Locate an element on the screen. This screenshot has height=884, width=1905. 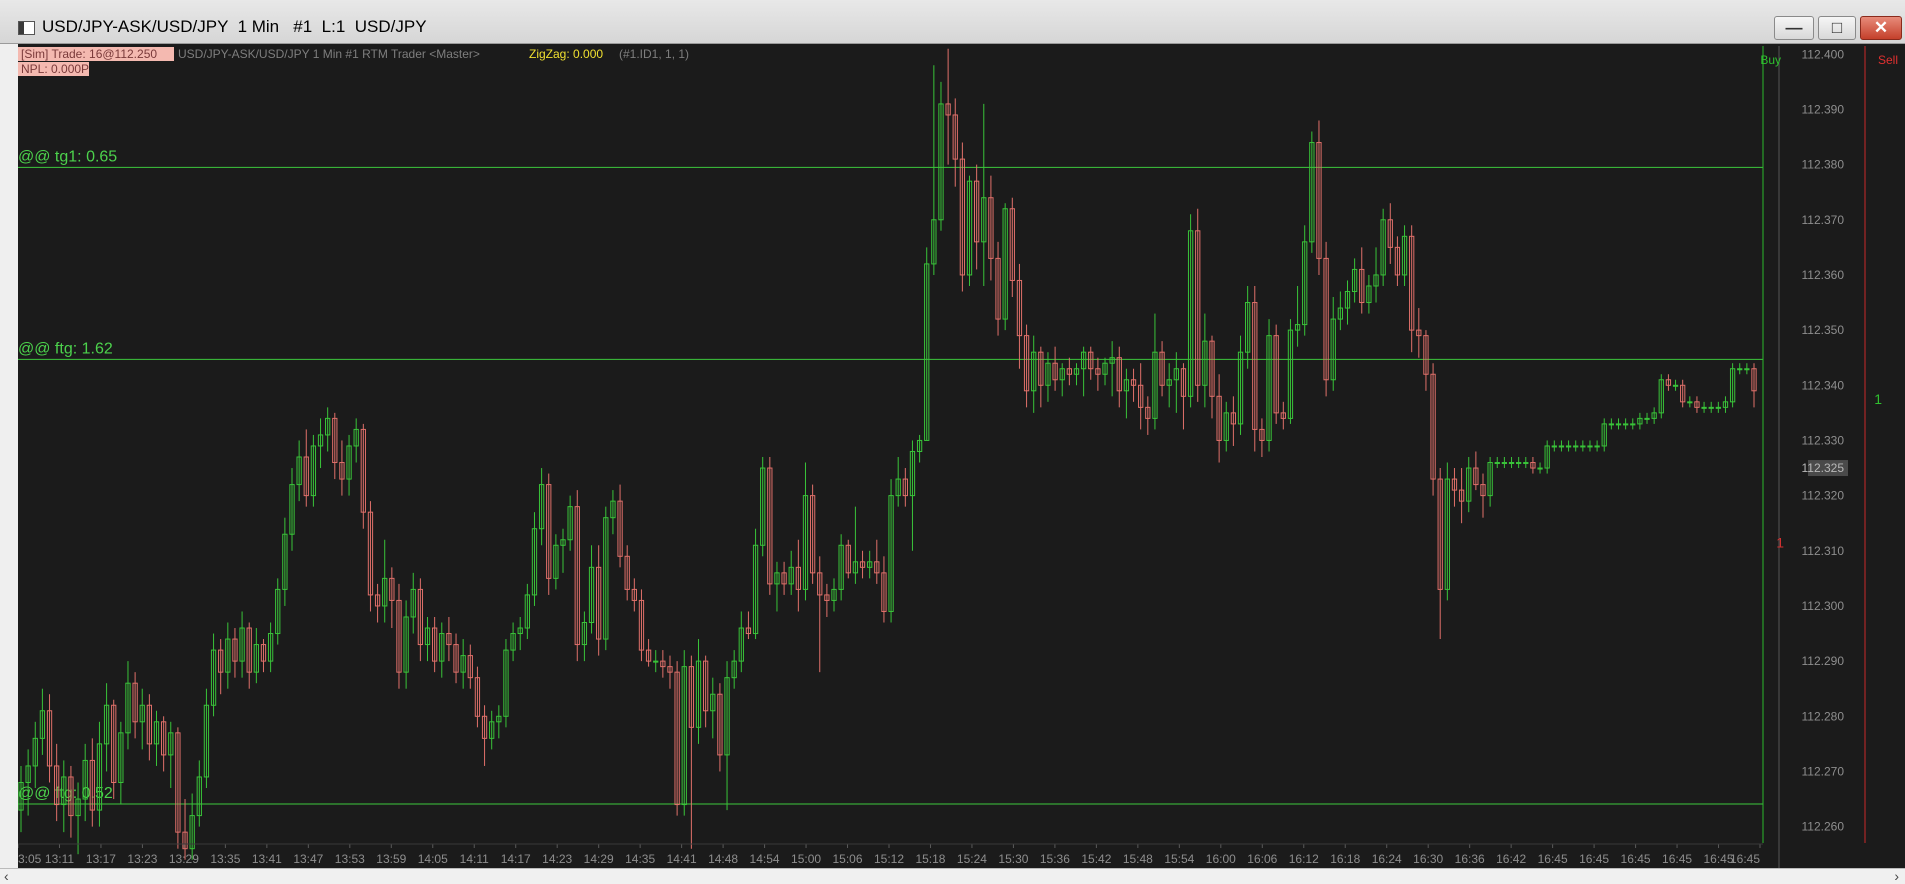
time-tick-label: 13:35 is located at coordinates (225, 859).